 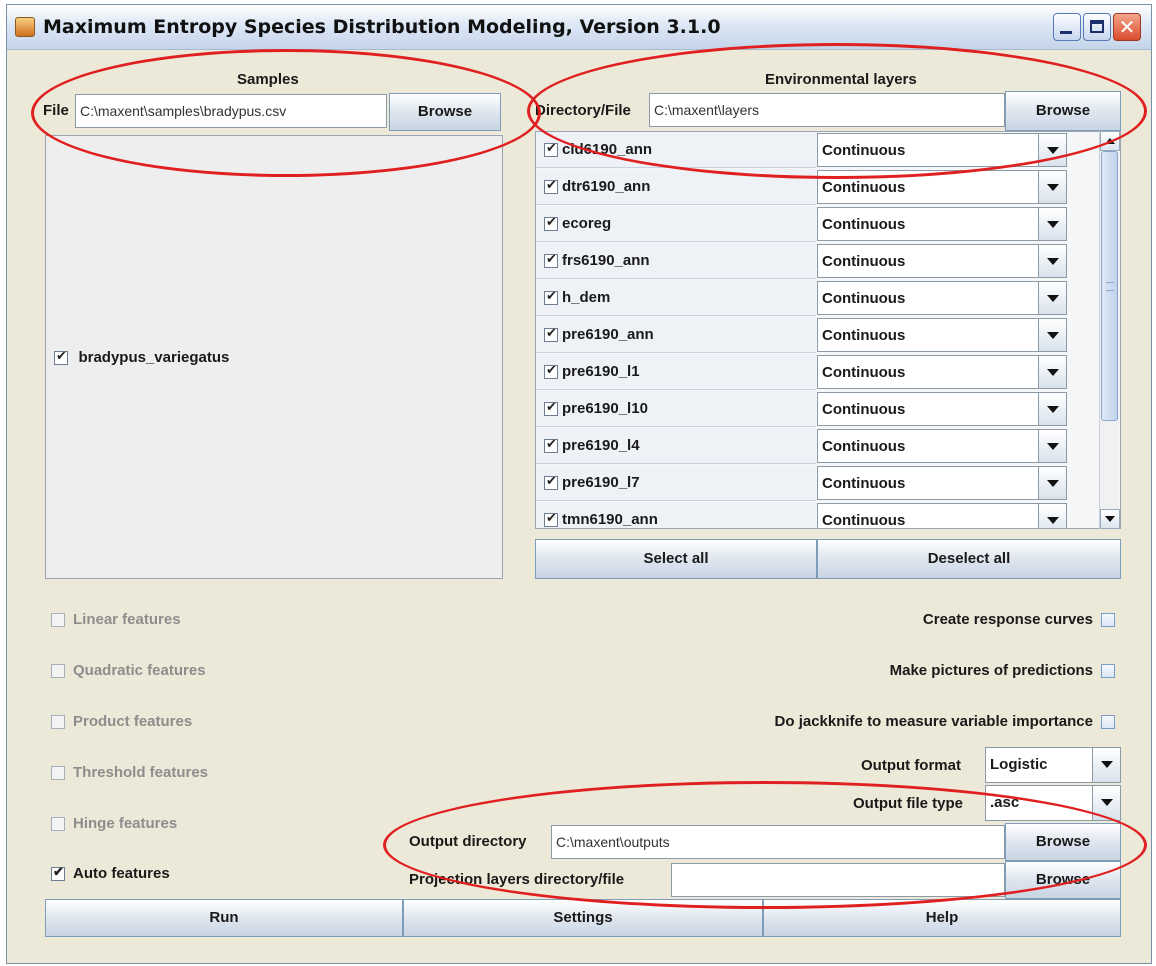 What do you see at coordinates (1067, 27) in the screenshot?
I see `minimize-button` at bounding box center [1067, 27].